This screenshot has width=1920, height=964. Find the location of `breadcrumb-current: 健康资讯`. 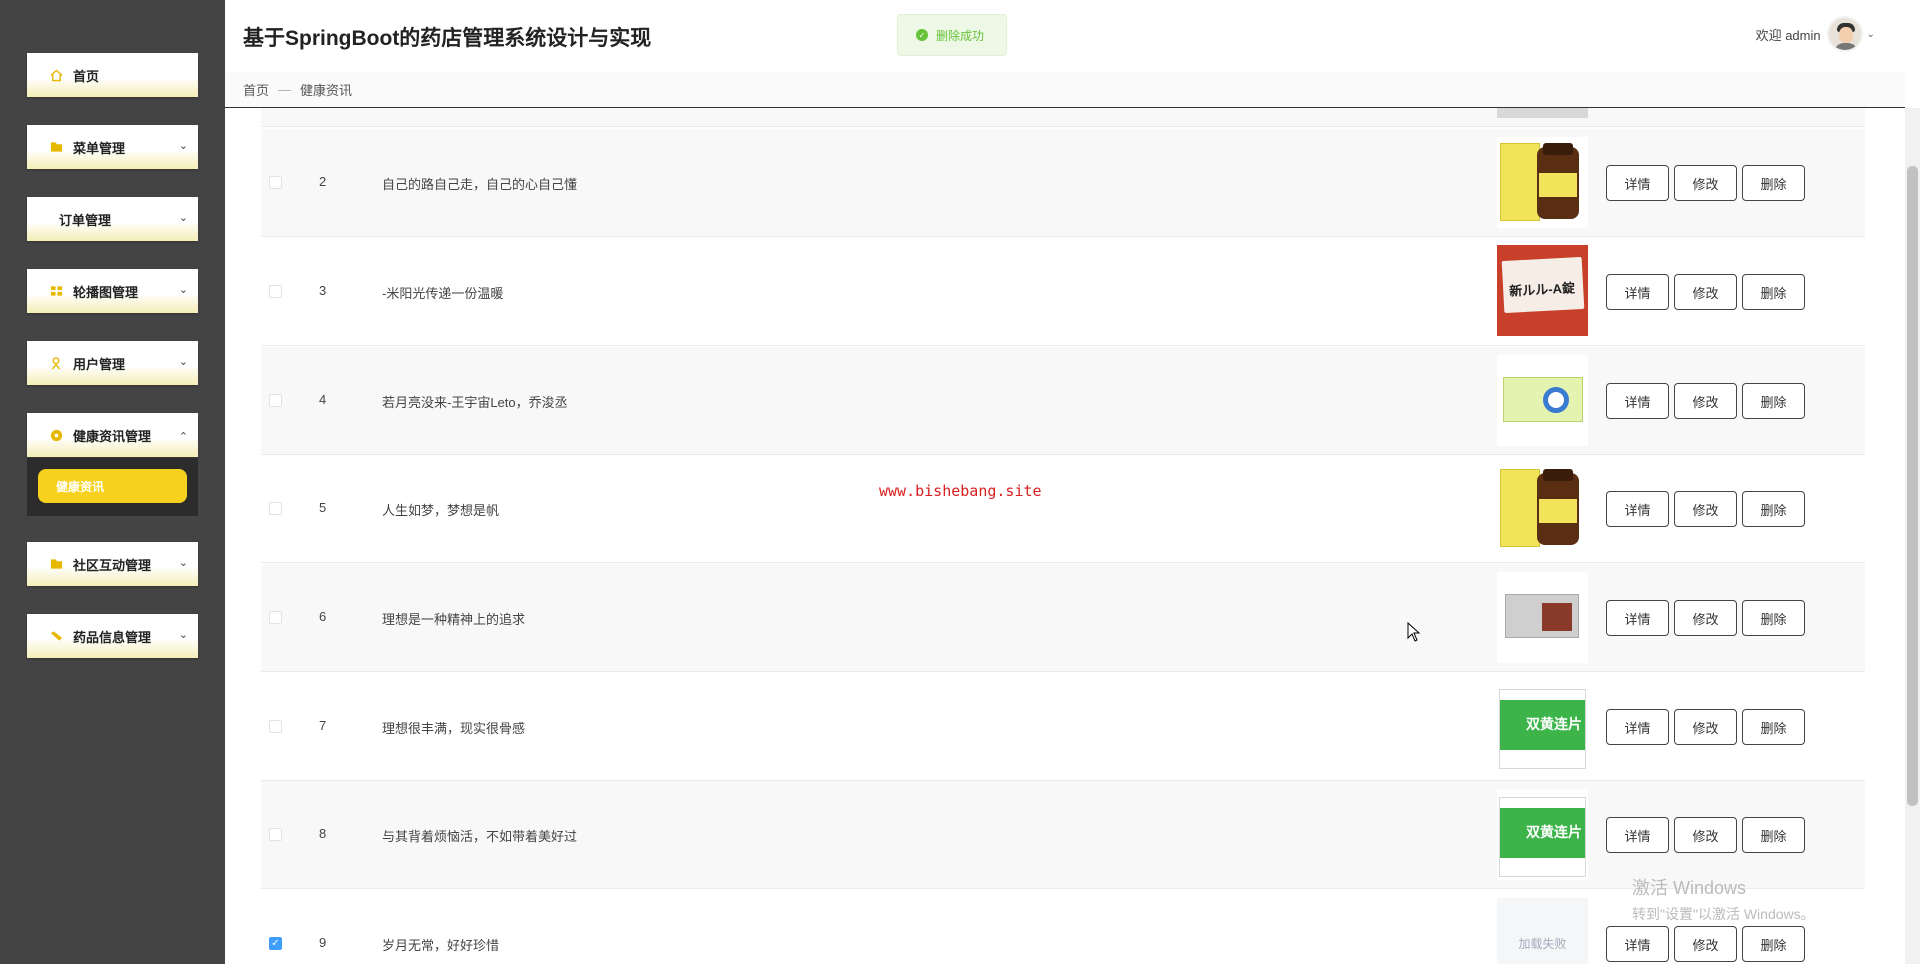

breadcrumb-current: 健康资讯 is located at coordinates (326, 90).